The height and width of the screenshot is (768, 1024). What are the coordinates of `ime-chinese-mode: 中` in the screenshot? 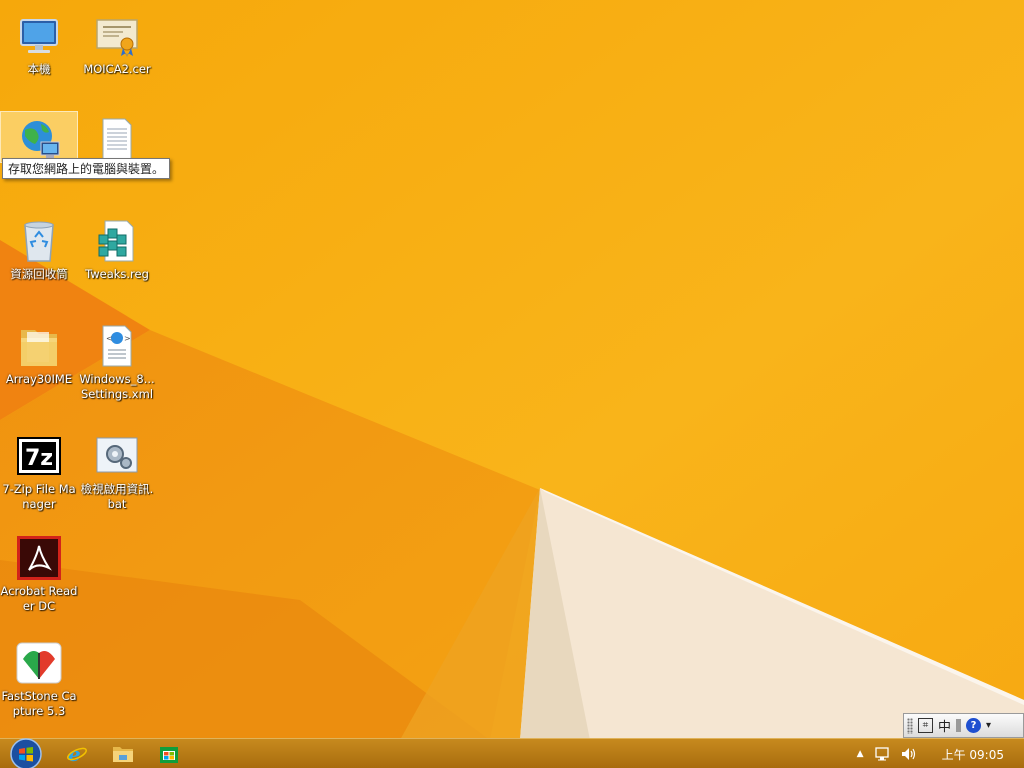 It's located at (944, 725).